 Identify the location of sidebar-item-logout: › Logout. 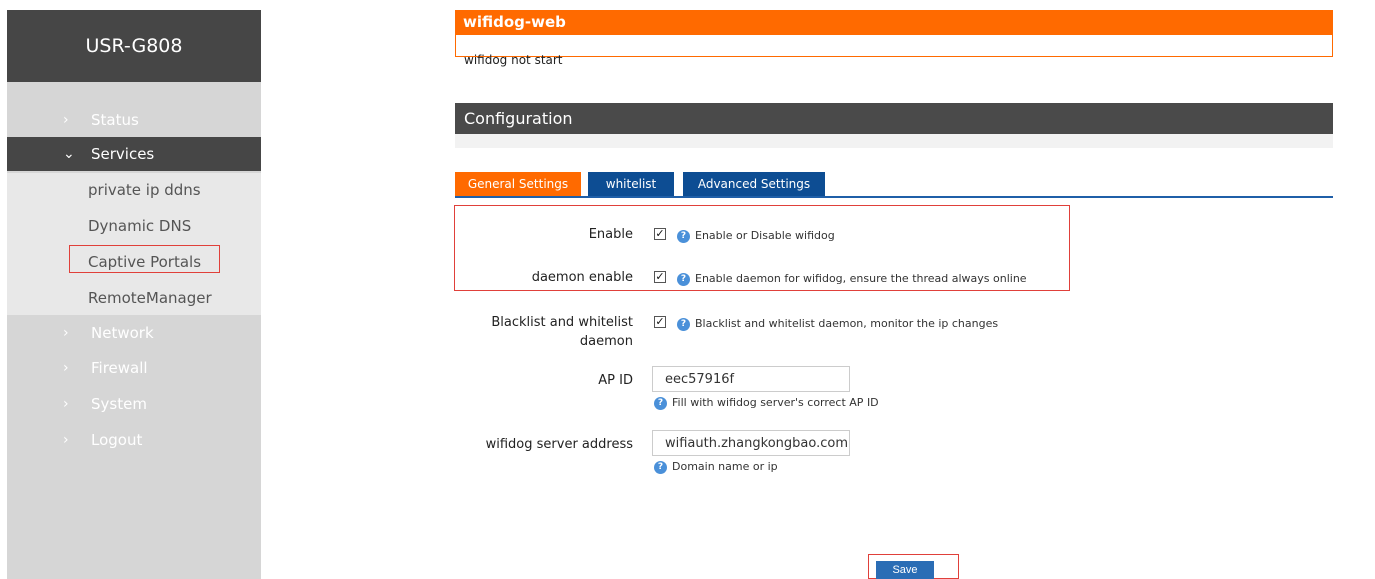
(134, 440).